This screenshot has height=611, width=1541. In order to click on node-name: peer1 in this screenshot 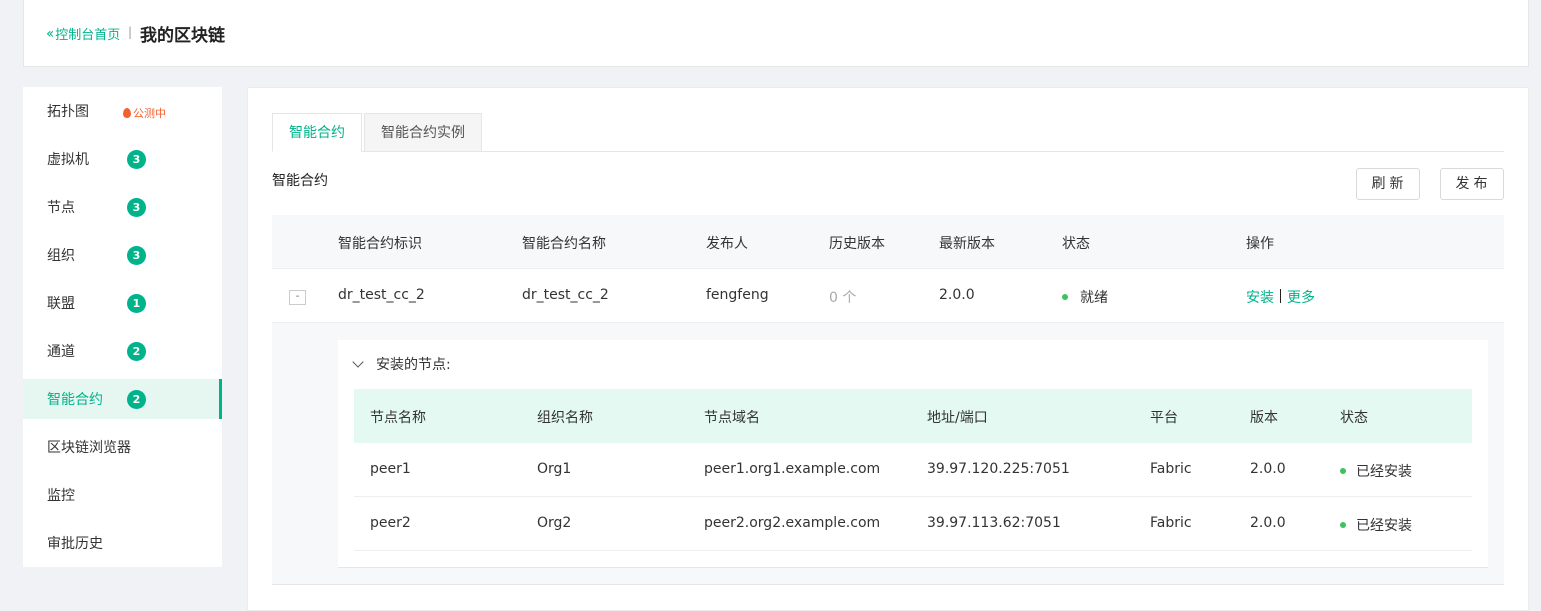, I will do `click(390, 469)`.